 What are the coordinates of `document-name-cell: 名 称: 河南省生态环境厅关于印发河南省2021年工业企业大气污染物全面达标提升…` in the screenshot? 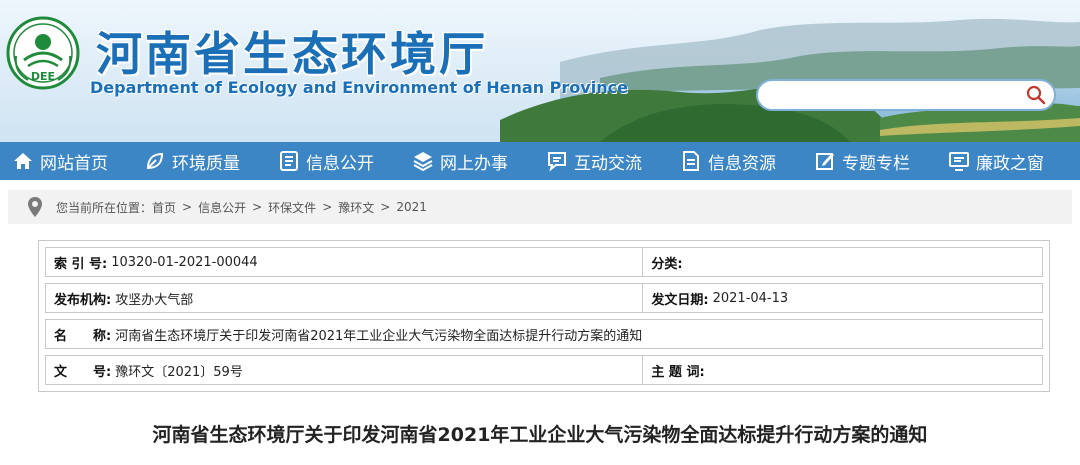 It's located at (544, 334).